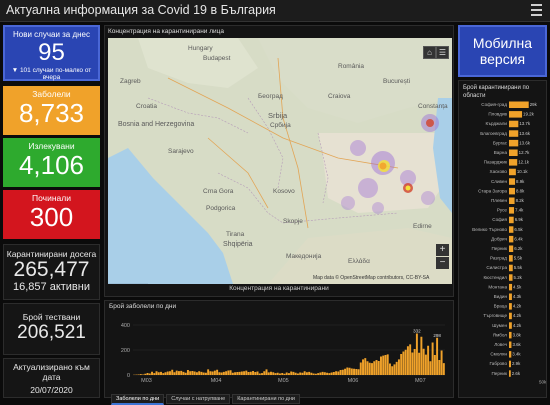  Describe the element at coordinates (502, 51) in the screenshot. I see `mobile-version-button: Мобилна версия` at that location.